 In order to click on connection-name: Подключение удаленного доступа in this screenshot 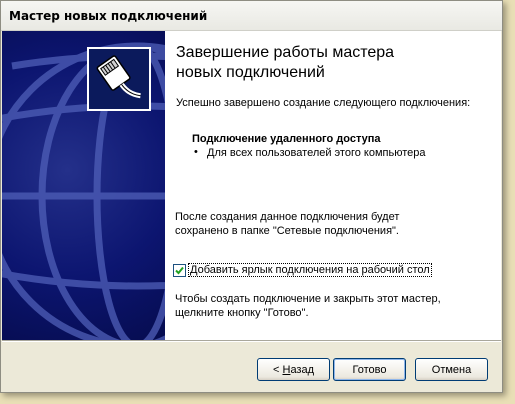, I will do `click(286, 139)`.